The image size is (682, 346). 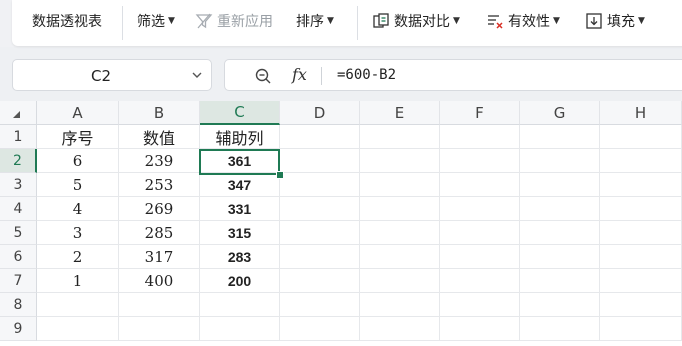 I want to click on cell-h4, so click(x=641, y=209).